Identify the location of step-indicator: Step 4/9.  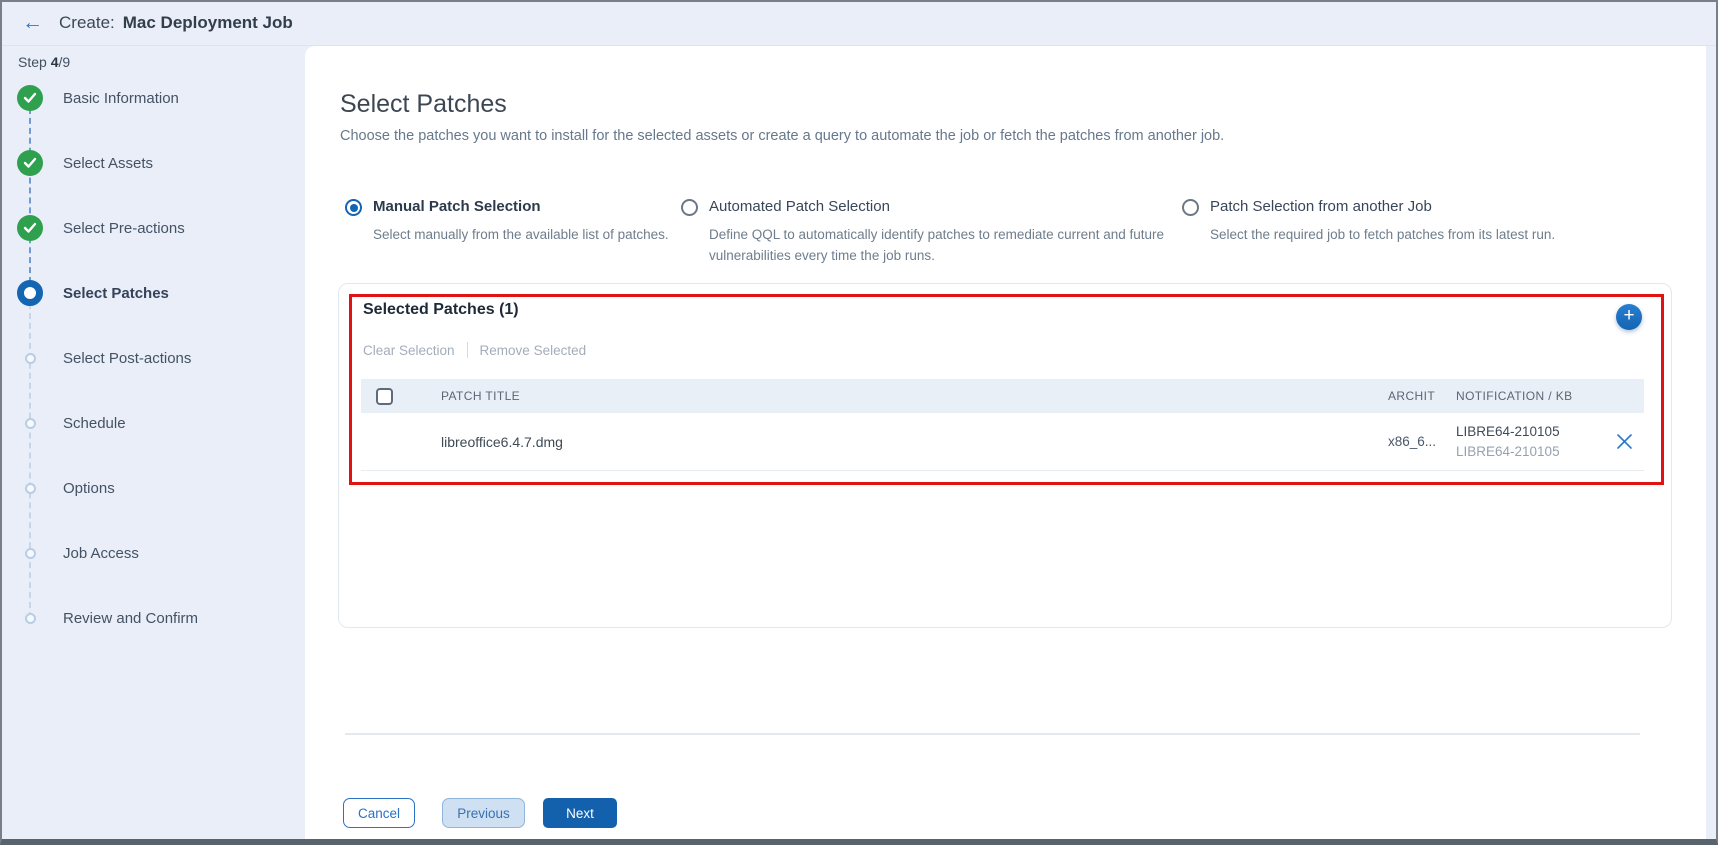
(44, 62).